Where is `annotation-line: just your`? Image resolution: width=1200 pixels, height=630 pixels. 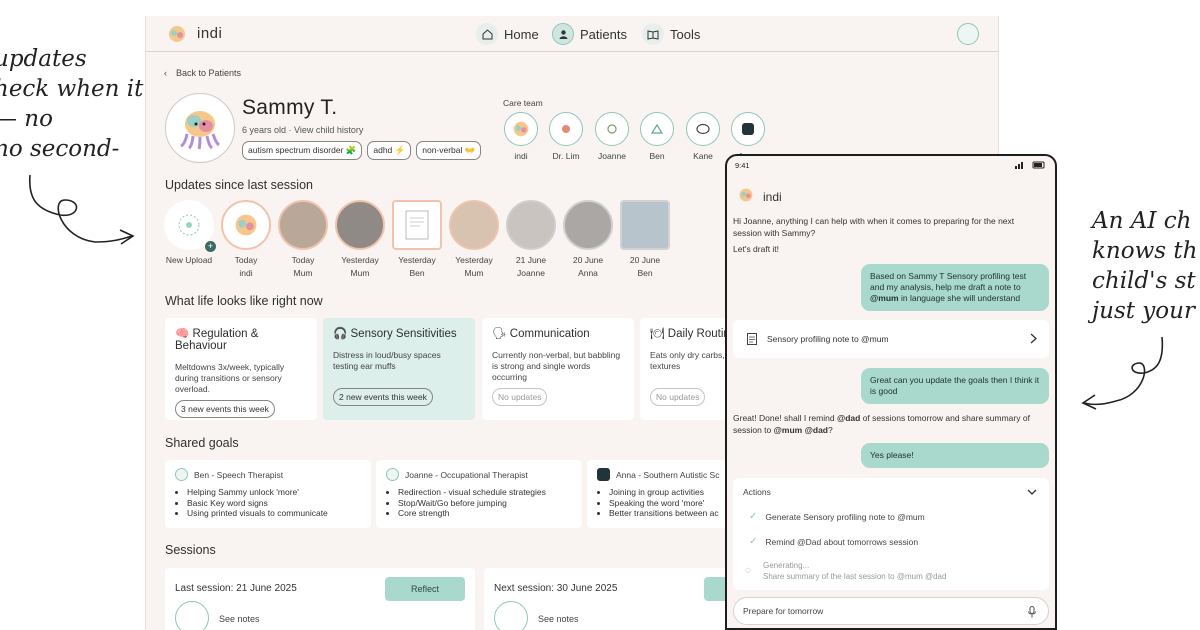 annotation-line: just your is located at coordinates (1143, 311).